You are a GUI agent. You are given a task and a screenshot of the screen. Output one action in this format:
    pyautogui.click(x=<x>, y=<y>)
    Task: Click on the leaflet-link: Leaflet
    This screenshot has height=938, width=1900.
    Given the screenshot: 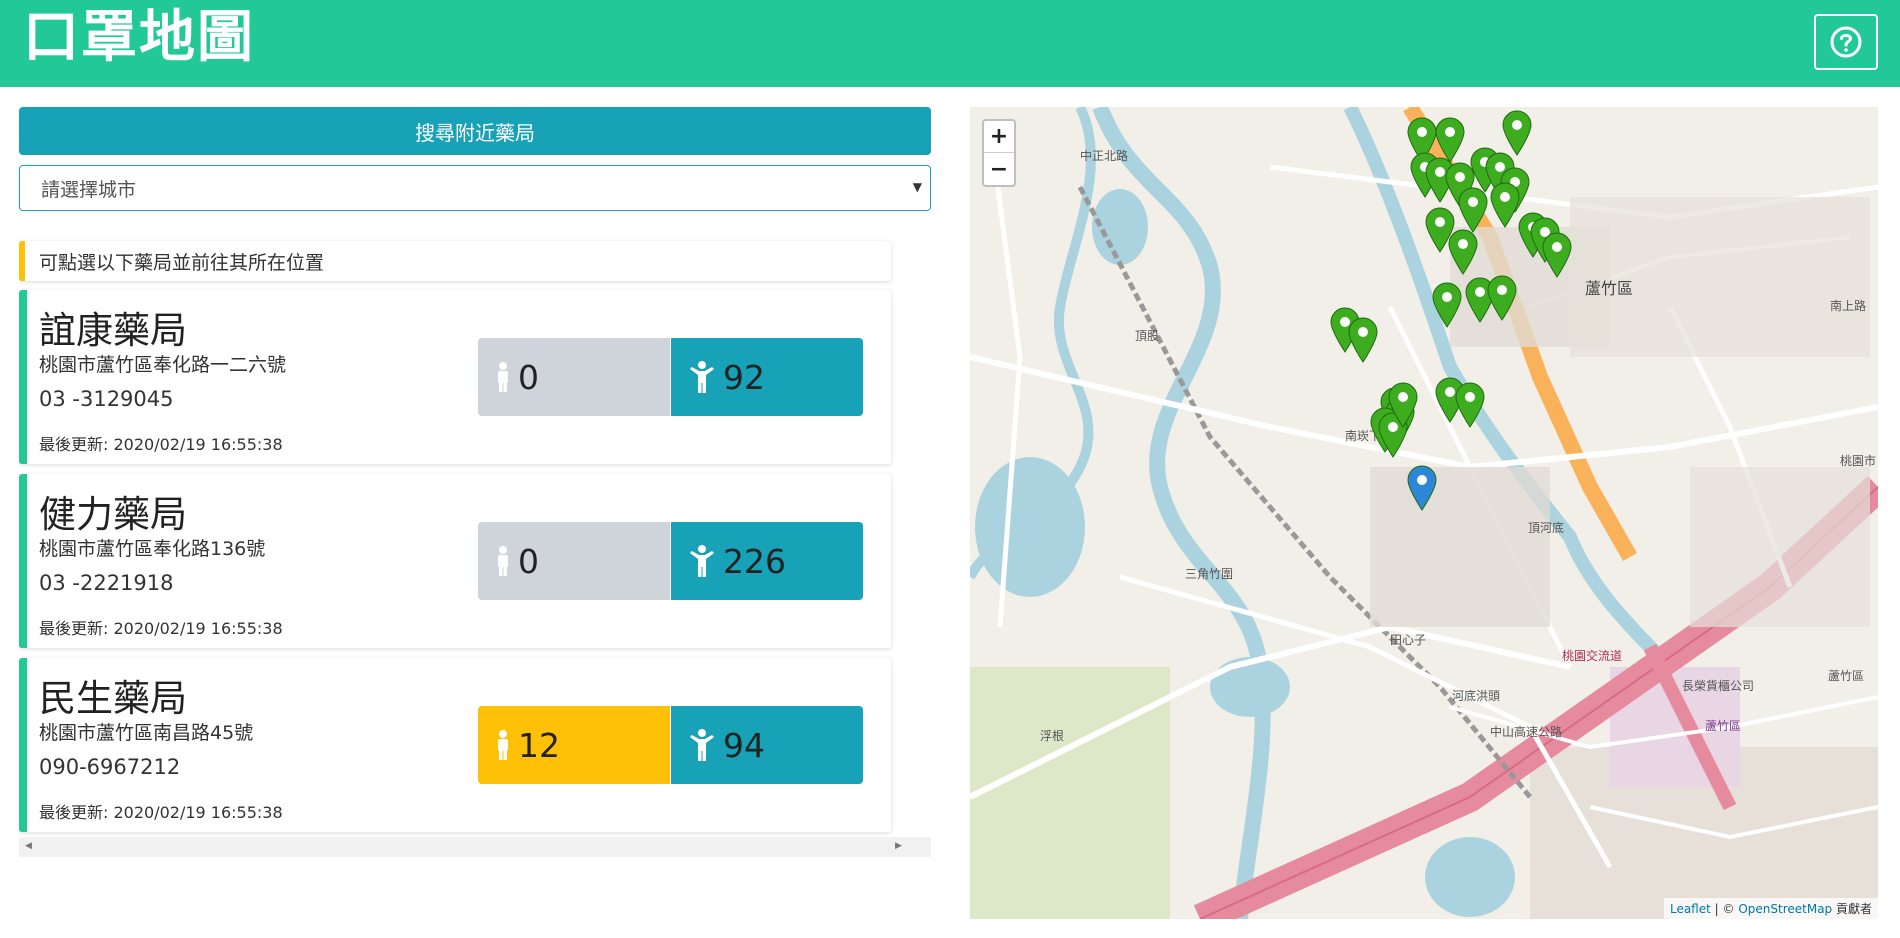 What is the action you would take?
    pyautogui.click(x=1690, y=909)
    